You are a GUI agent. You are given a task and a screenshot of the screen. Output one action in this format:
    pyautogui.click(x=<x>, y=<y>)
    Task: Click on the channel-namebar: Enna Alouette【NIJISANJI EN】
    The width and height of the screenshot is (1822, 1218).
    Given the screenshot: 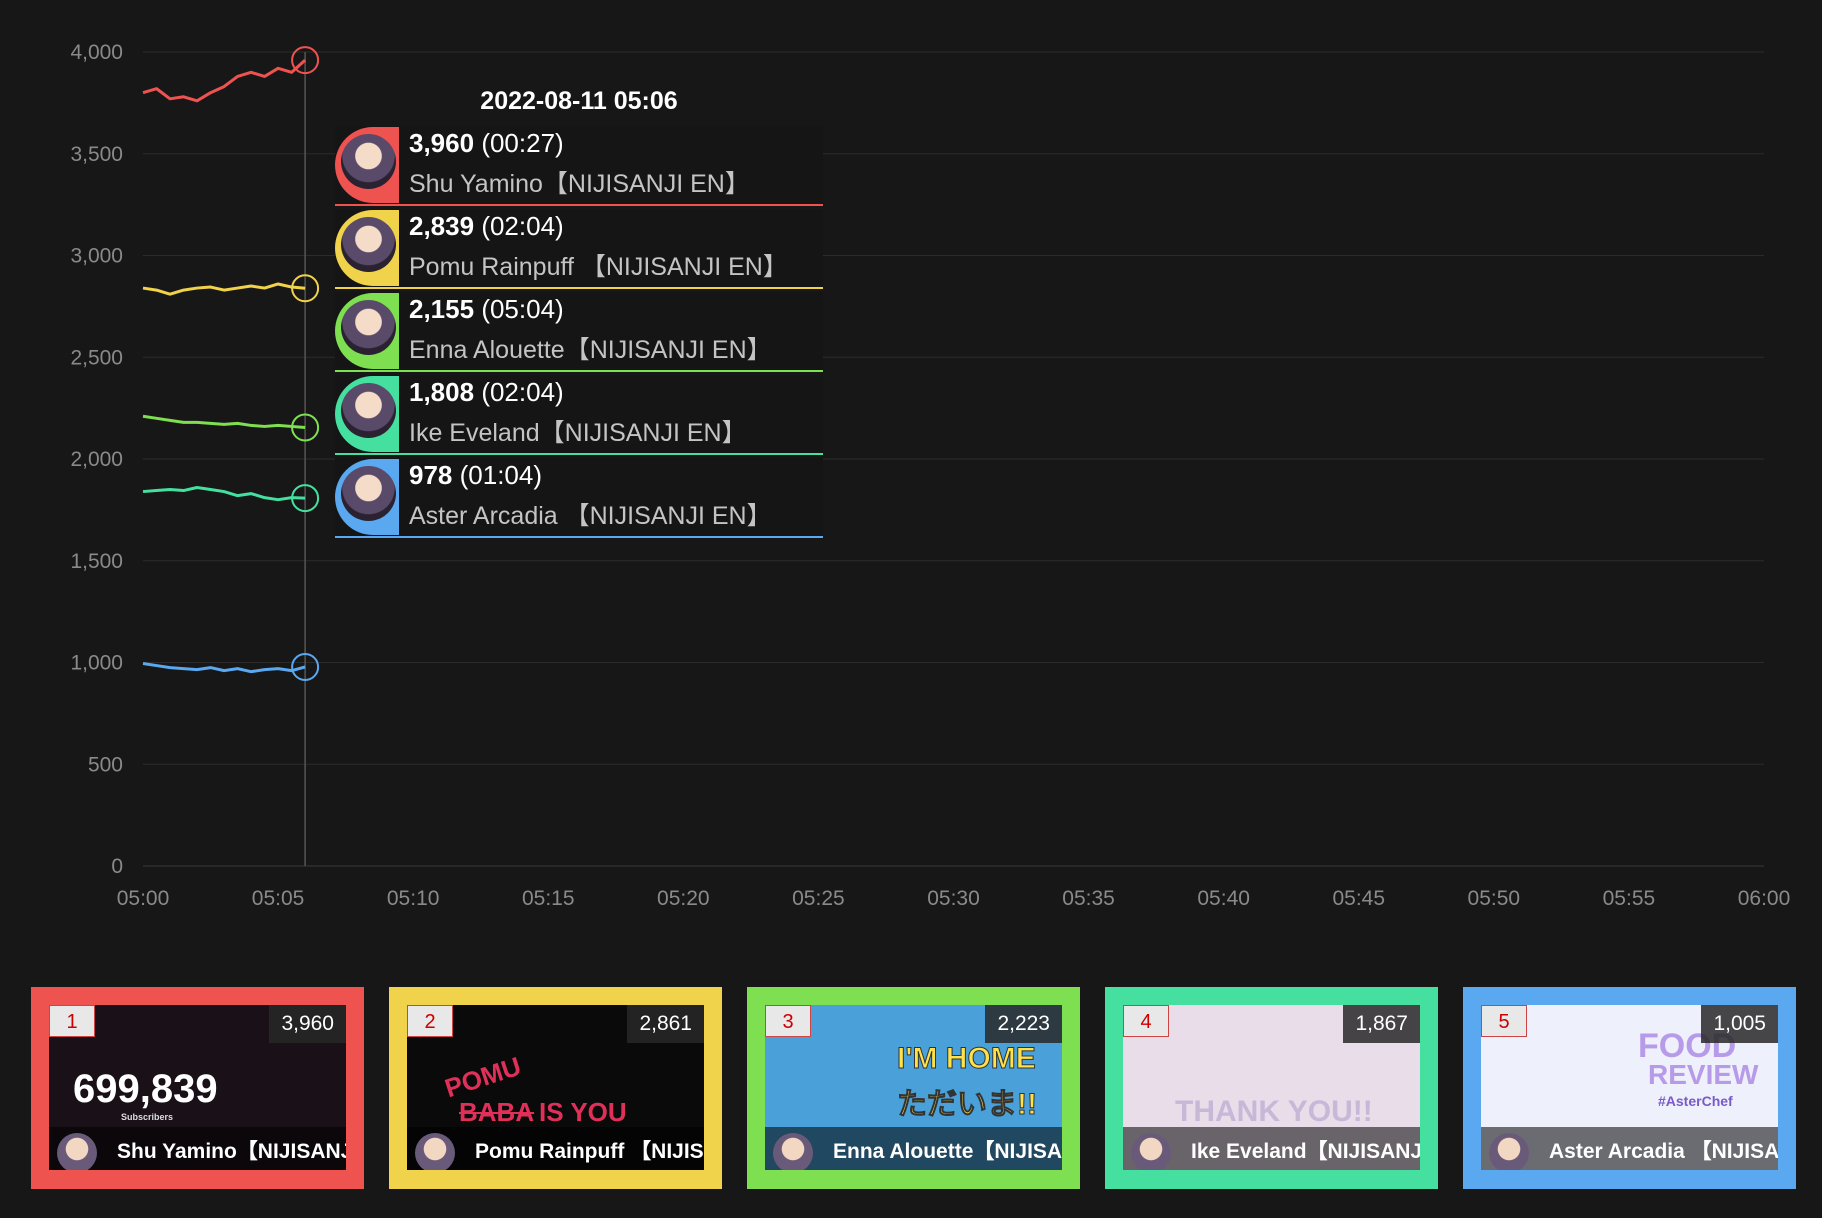 What is the action you would take?
    pyautogui.click(x=913, y=1148)
    